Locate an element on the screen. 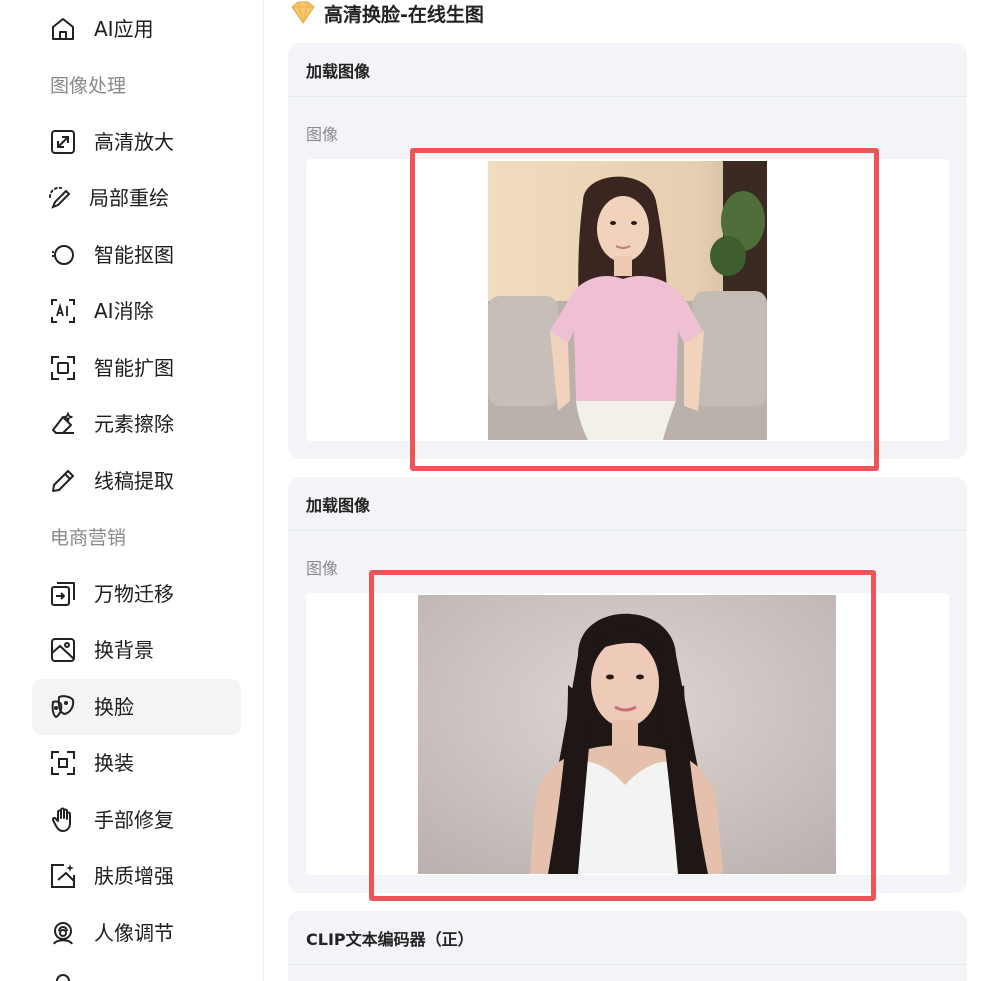  cutout-icon is located at coordinates (63, 255).